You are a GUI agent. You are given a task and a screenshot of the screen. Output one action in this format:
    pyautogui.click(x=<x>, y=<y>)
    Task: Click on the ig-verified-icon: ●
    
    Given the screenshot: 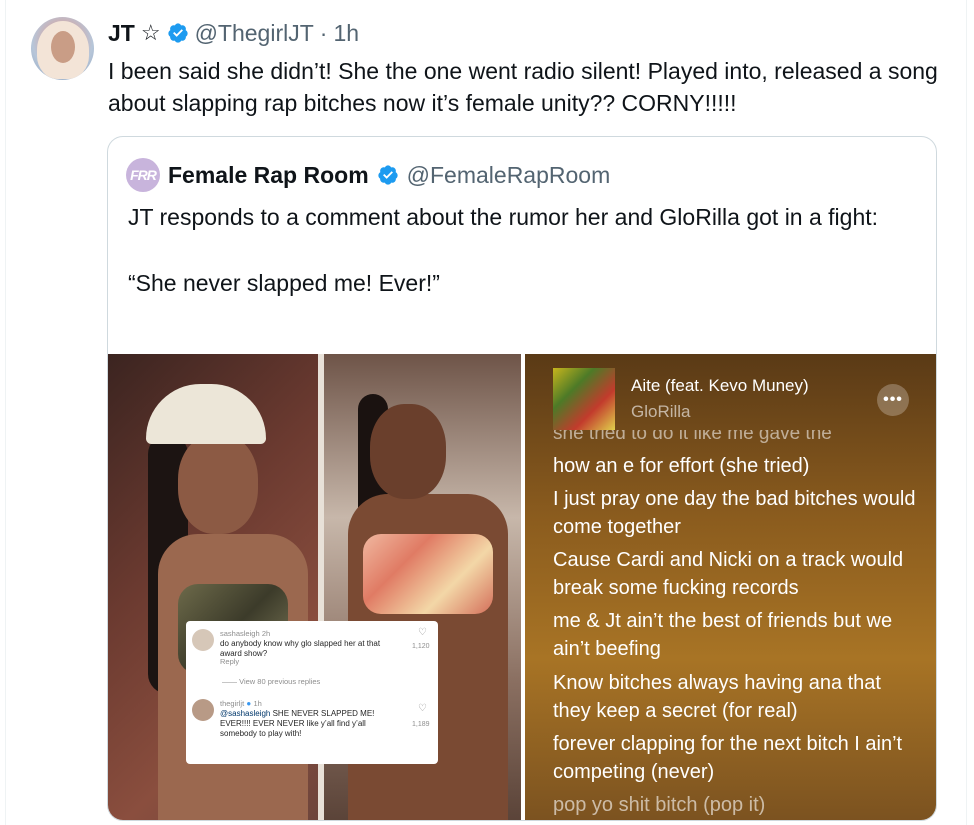 What is the action you would take?
    pyautogui.click(x=249, y=703)
    